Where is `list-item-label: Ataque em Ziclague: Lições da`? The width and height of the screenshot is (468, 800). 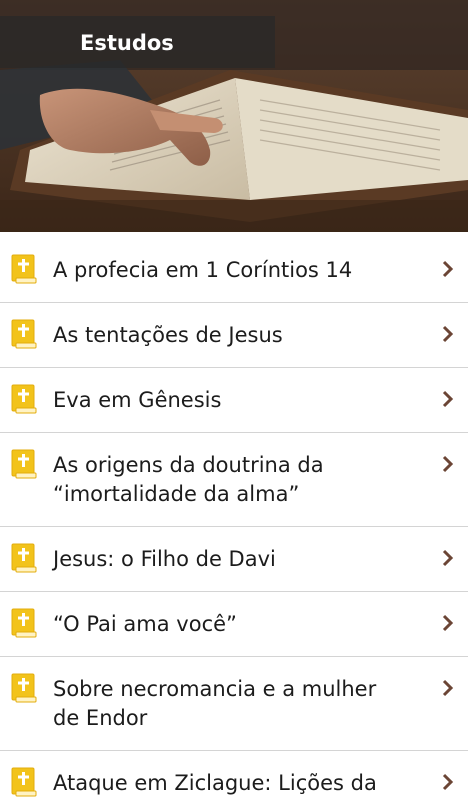
list-item-label: Ataque em Ziclague: Lições da is located at coordinates (215, 783).